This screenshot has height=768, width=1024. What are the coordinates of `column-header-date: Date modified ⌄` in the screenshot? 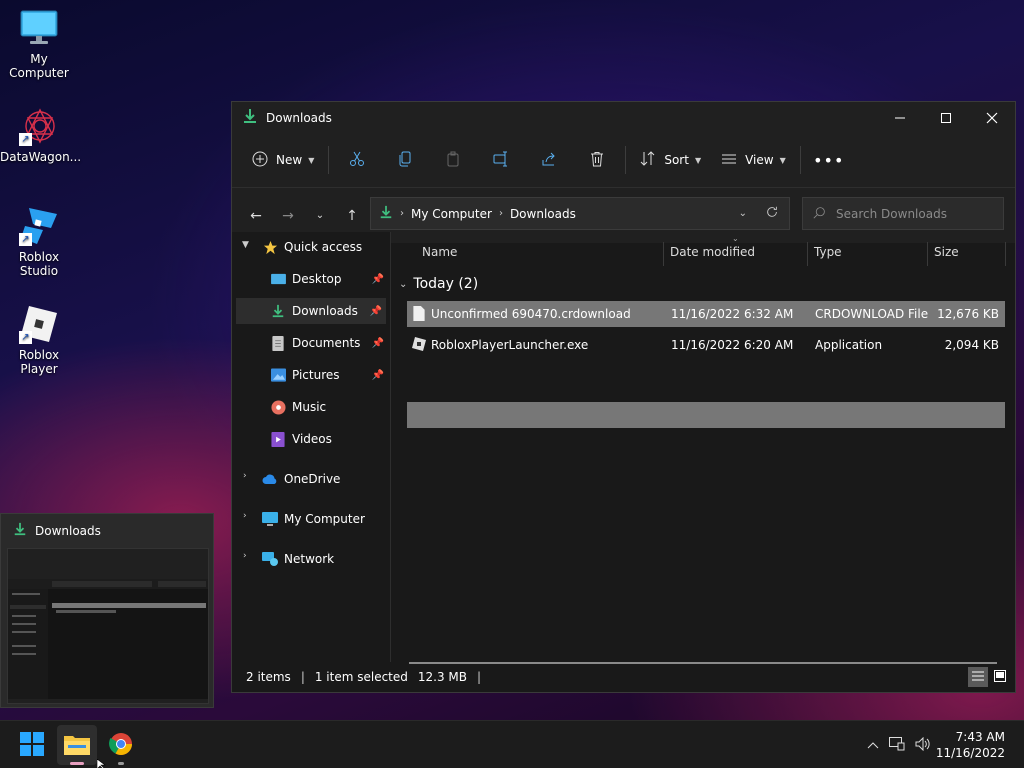 It's located at (712, 252).